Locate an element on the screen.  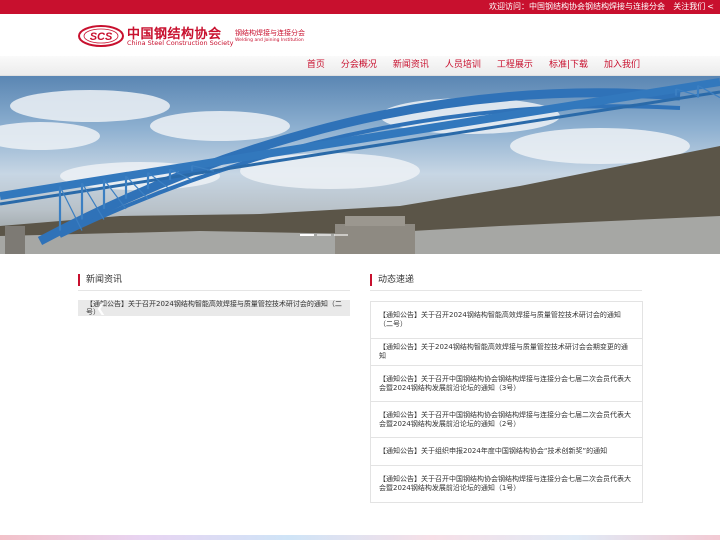
chevron-left-icon: ❮ is located at coordinates (101, 308).